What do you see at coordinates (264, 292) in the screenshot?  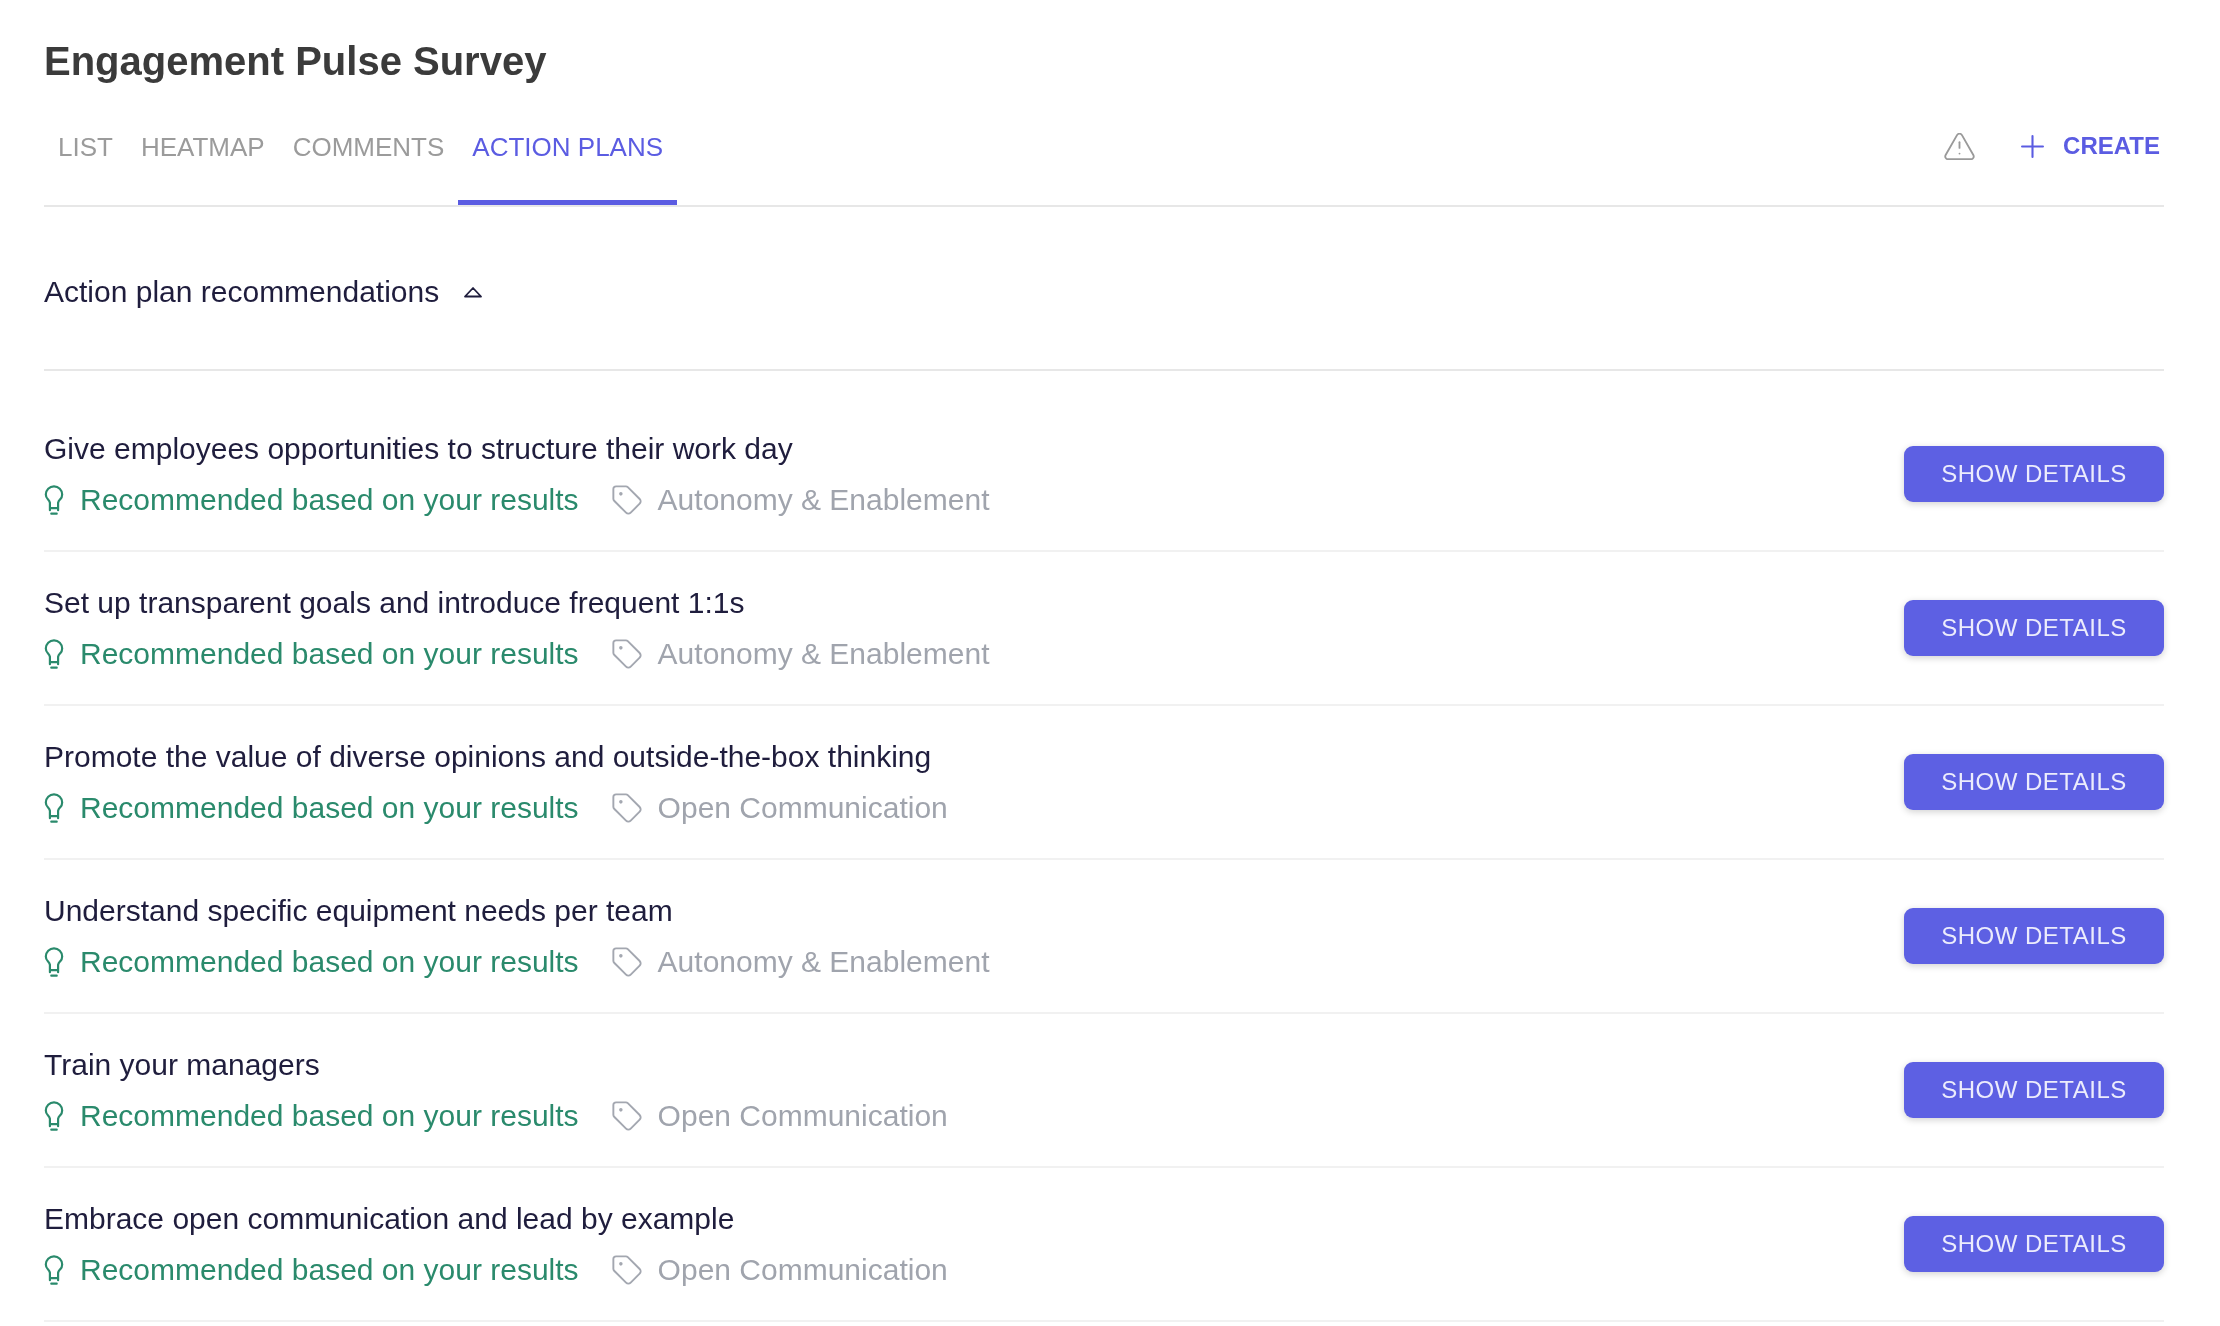 I see `section-toggle: Action plan recommendations` at bounding box center [264, 292].